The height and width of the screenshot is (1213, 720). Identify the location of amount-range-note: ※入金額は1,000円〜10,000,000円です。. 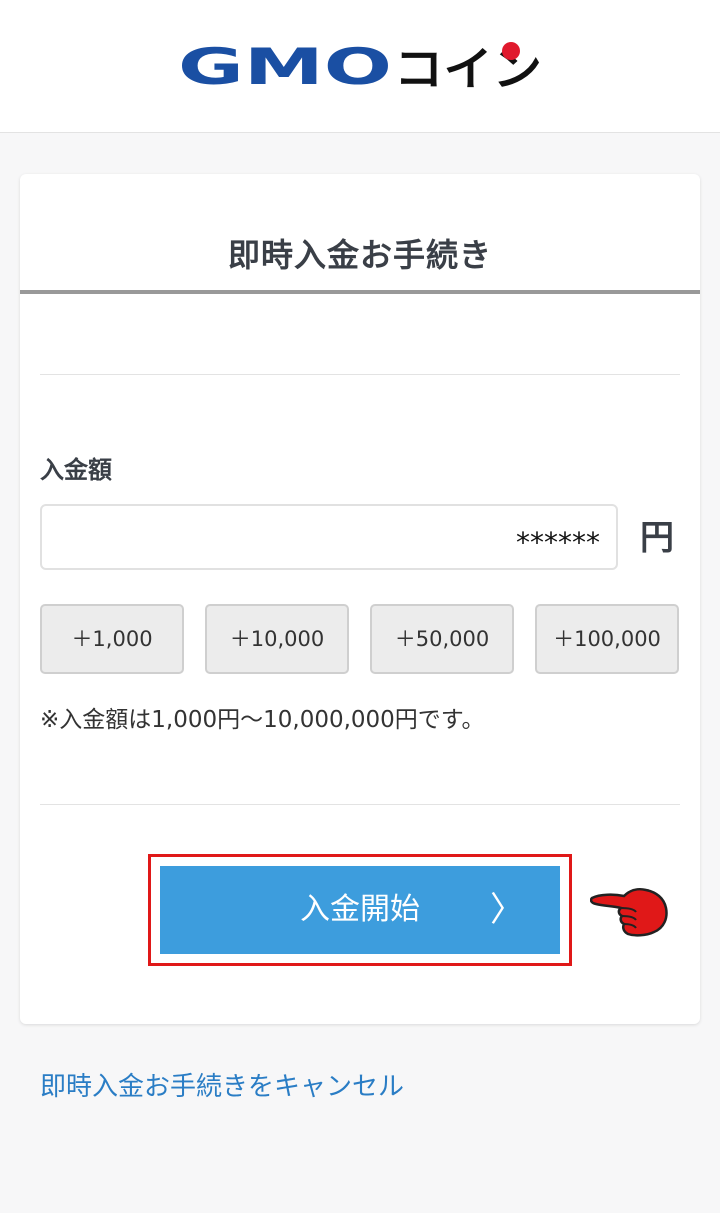
(262, 720).